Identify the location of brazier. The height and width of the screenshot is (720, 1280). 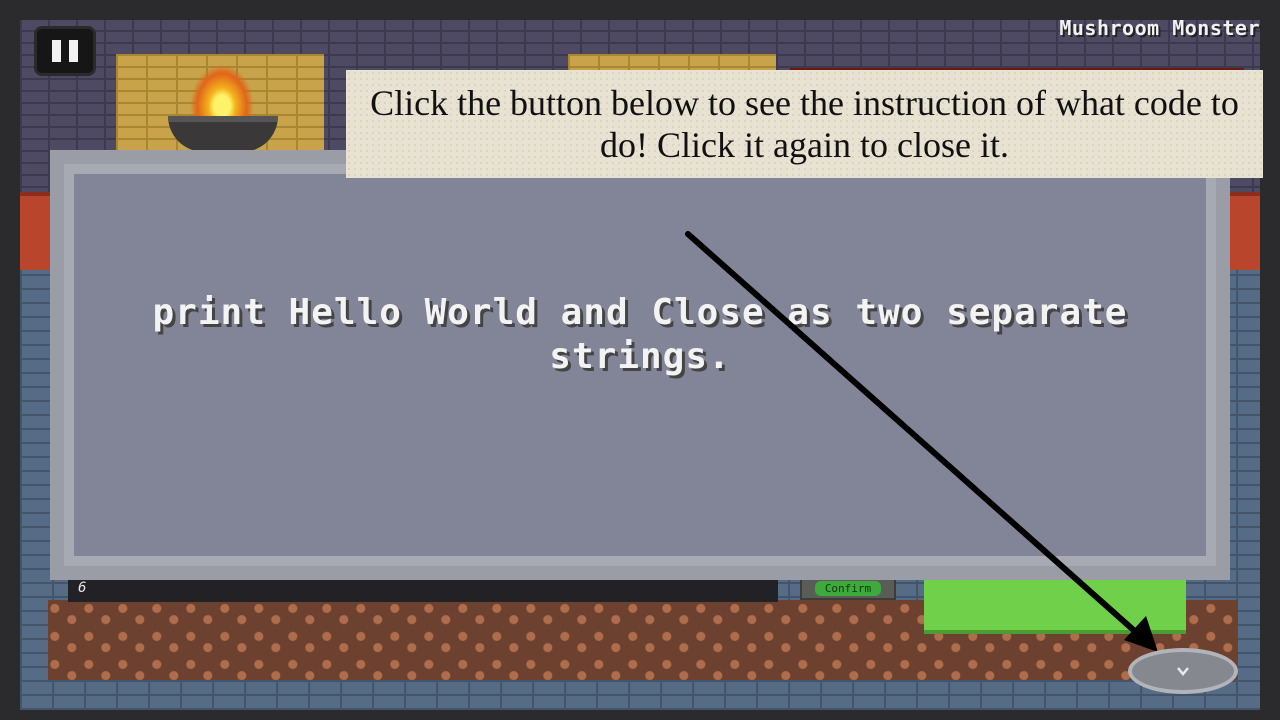
(223, 134).